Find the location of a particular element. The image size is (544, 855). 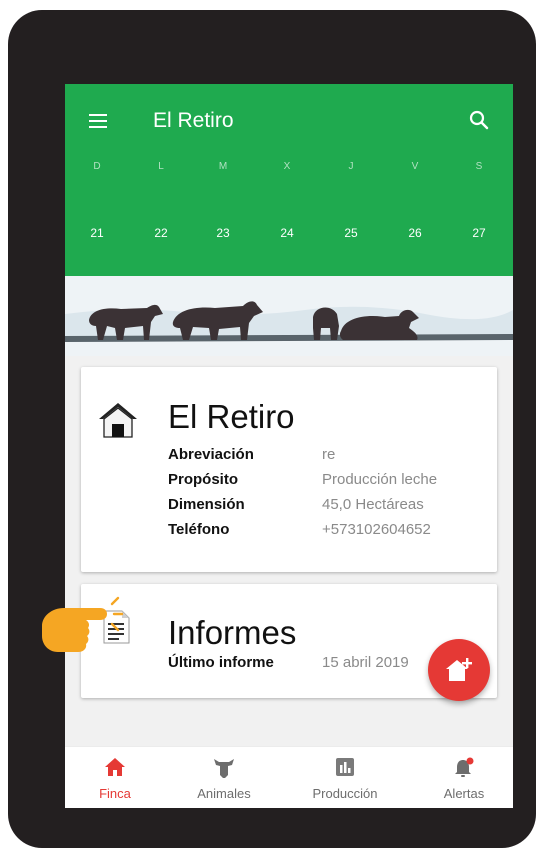

last-report-date: 15 abril 2019 is located at coordinates (365, 662).